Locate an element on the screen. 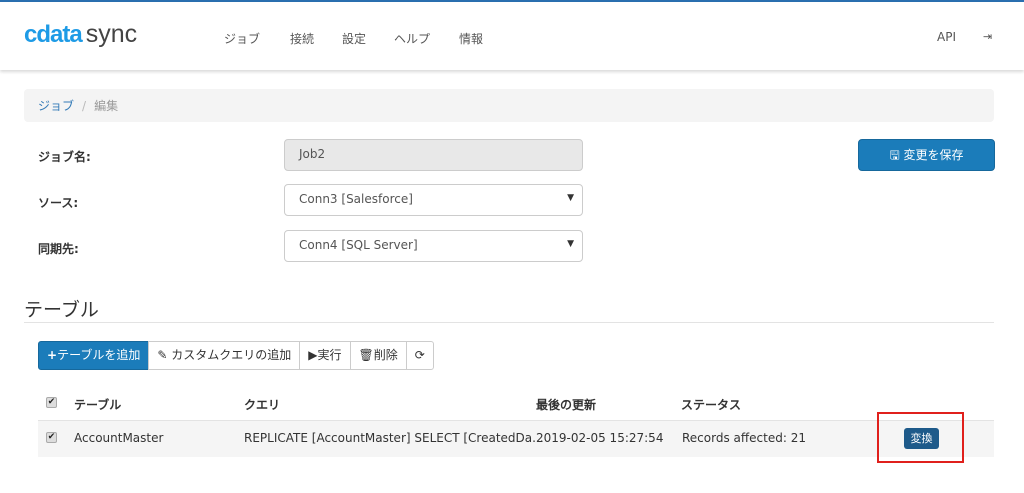 This screenshot has width=1024, height=493. tables-heading: テーブル is located at coordinates (61, 310).